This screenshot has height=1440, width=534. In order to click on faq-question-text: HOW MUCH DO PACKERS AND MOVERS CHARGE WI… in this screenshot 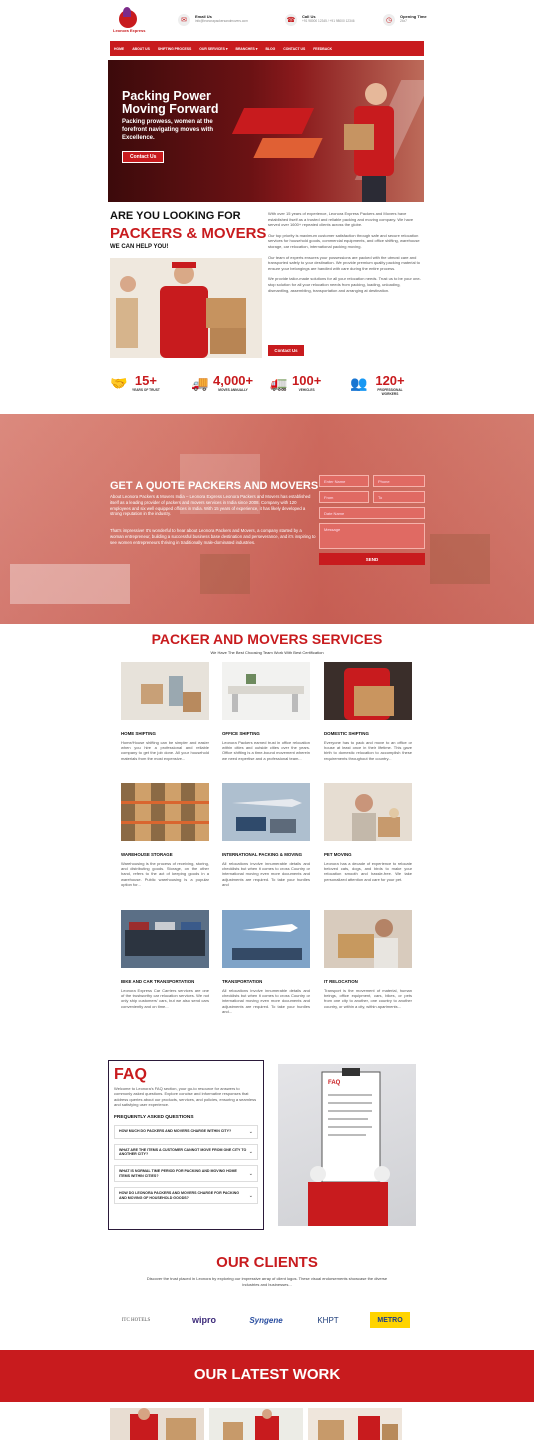, I will do `click(175, 1131)`.